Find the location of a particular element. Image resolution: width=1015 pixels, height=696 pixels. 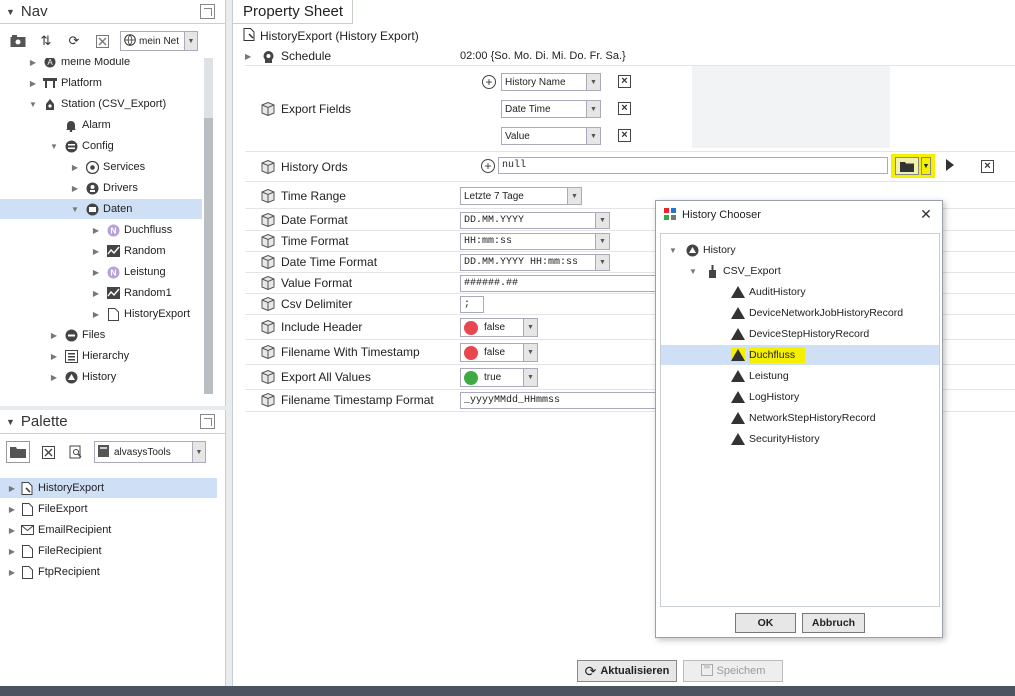

export-all-values-select: true ▼ is located at coordinates (499, 377).